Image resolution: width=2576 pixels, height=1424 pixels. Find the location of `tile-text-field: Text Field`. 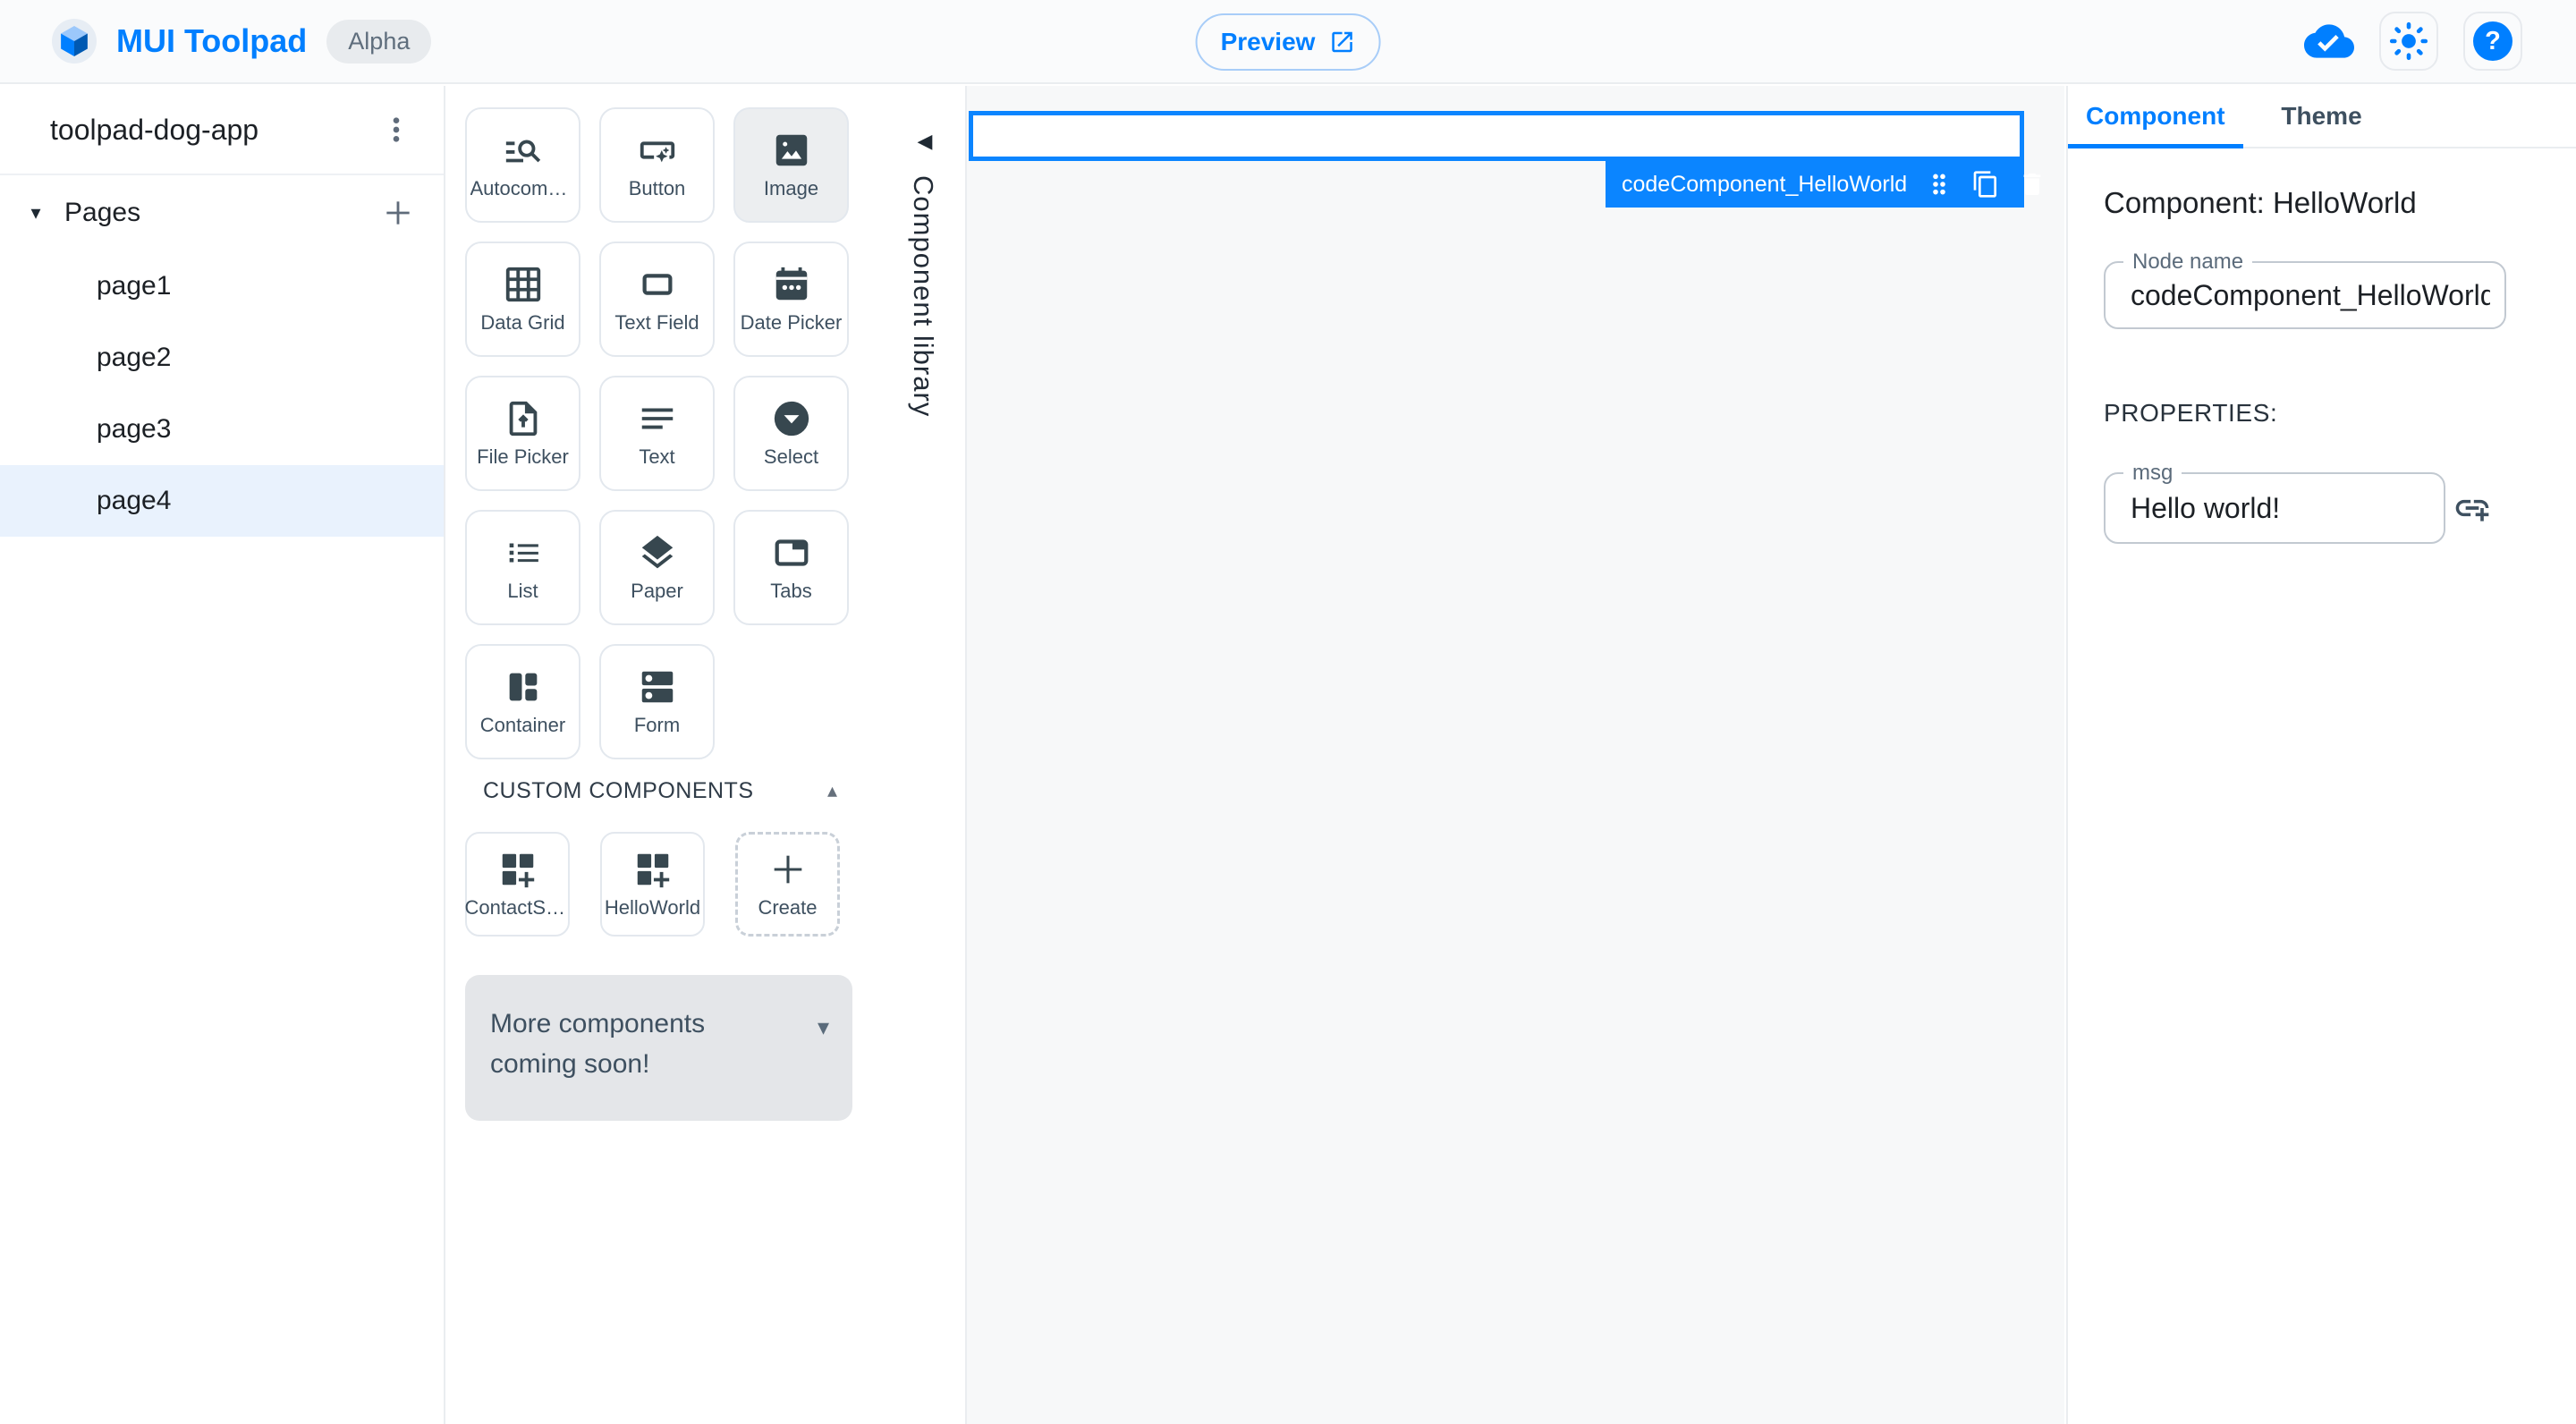

tile-text-field: Text Field is located at coordinates (657, 299).